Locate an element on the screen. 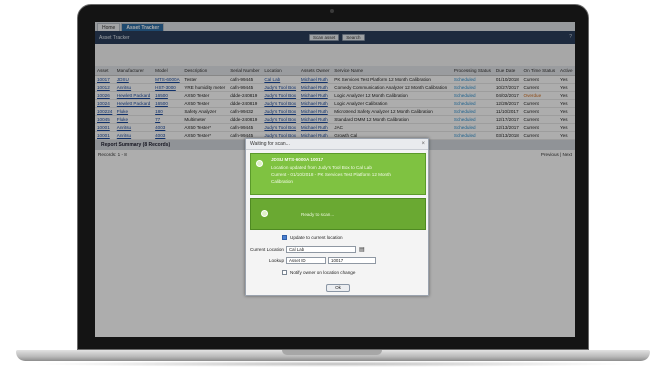 The width and height of the screenshot is (664, 373). notify-owner-checkbox is located at coordinates (284, 272).